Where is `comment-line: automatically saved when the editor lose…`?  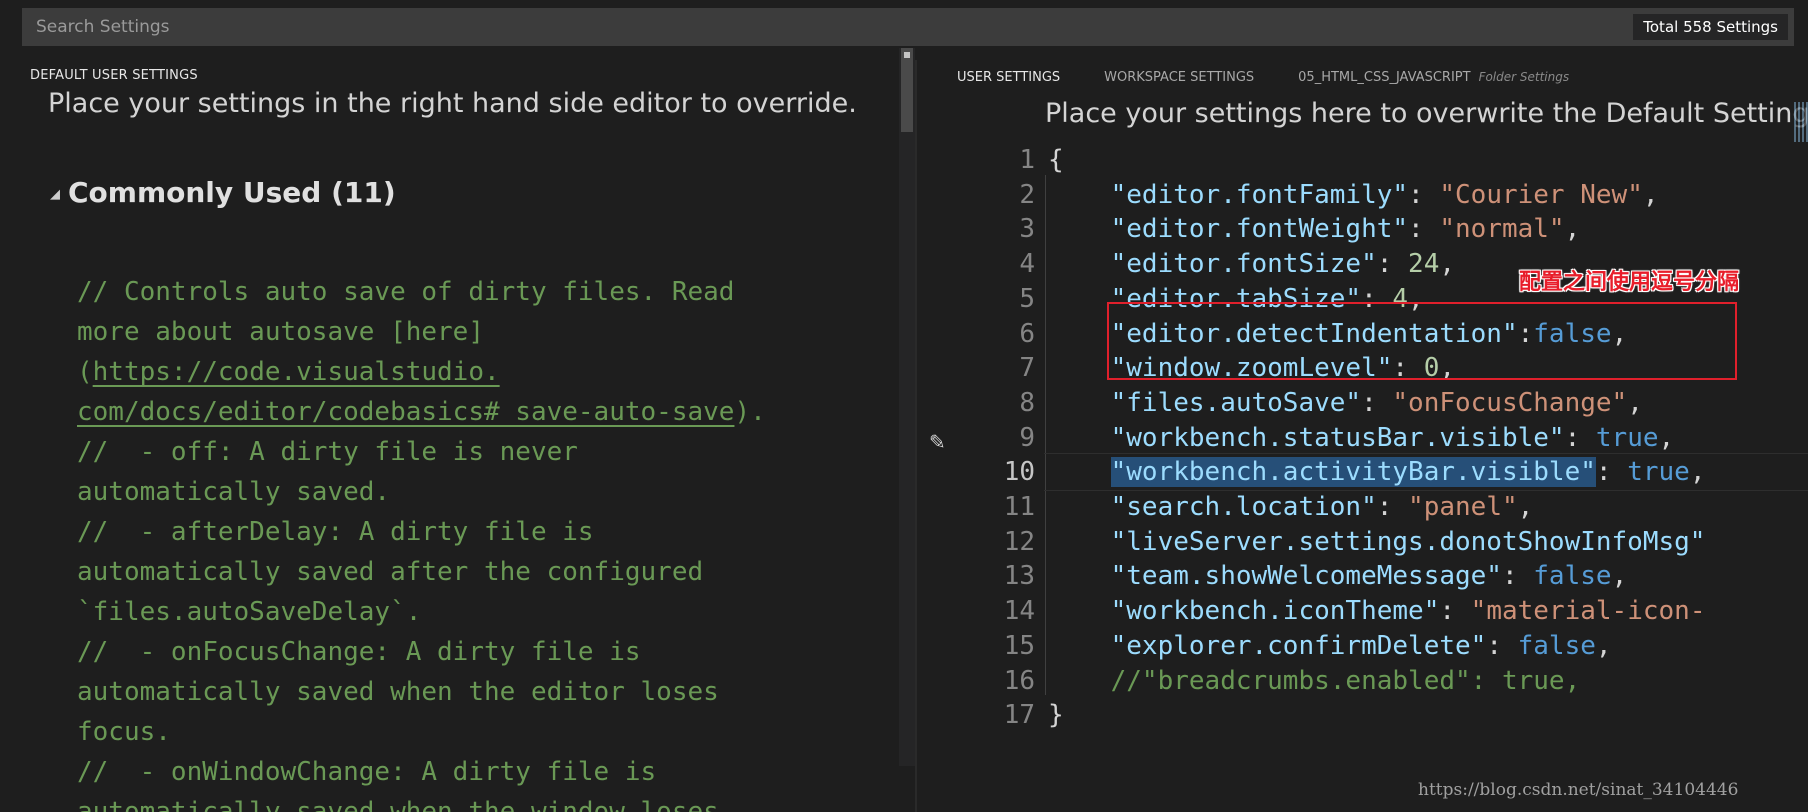
comment-line: automatically saved when the editor lose… is located at coordinates (477, 692).